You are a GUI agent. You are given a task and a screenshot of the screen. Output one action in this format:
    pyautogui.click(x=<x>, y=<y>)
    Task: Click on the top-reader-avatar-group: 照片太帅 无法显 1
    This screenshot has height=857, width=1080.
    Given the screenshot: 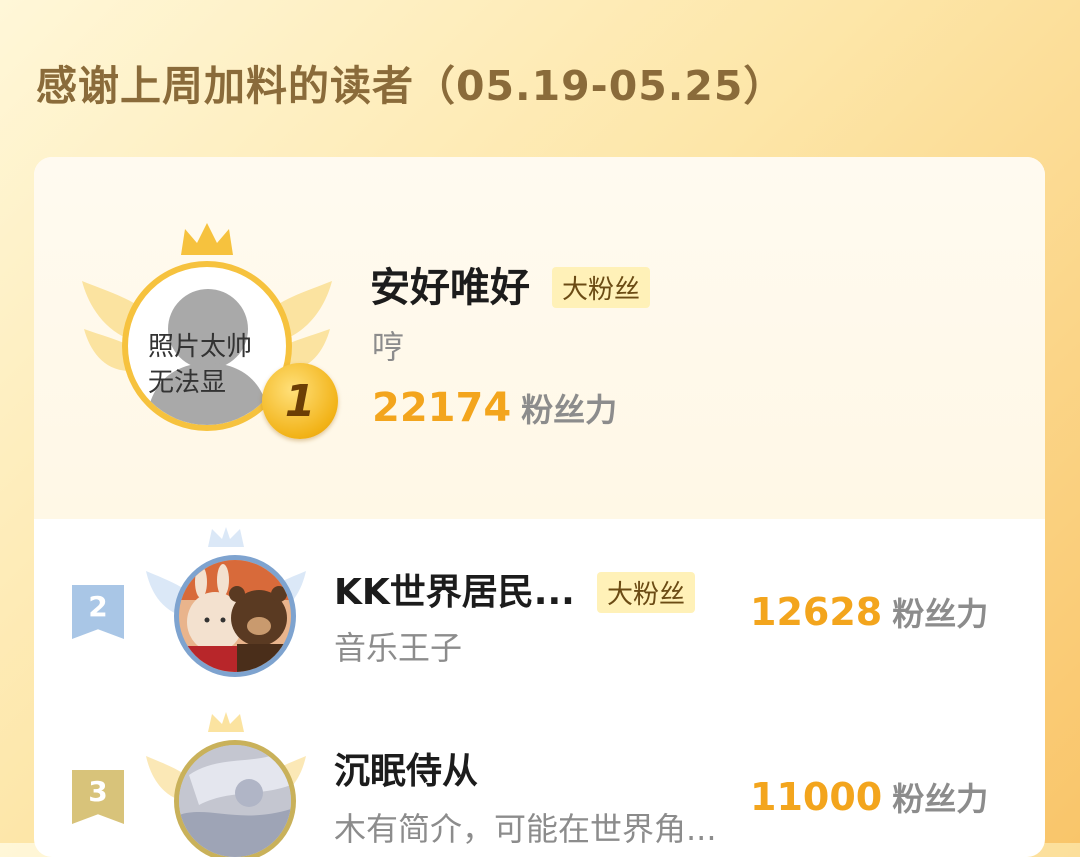 What is the action you would take?
    pyautogui.click(x=210, y=336)
    